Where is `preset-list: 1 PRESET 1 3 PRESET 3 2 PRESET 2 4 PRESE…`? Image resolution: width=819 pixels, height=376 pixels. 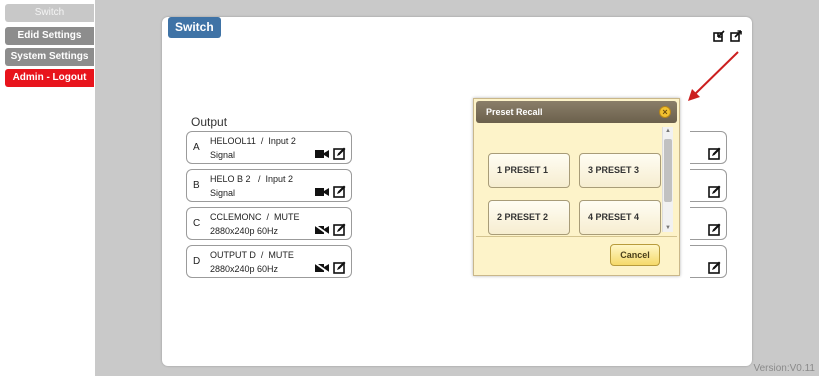 preset-list: 1 PRESET 1 3 PRESET 3 2 PRESET 2 4 PRESE… is located at coordinates (576, 181).